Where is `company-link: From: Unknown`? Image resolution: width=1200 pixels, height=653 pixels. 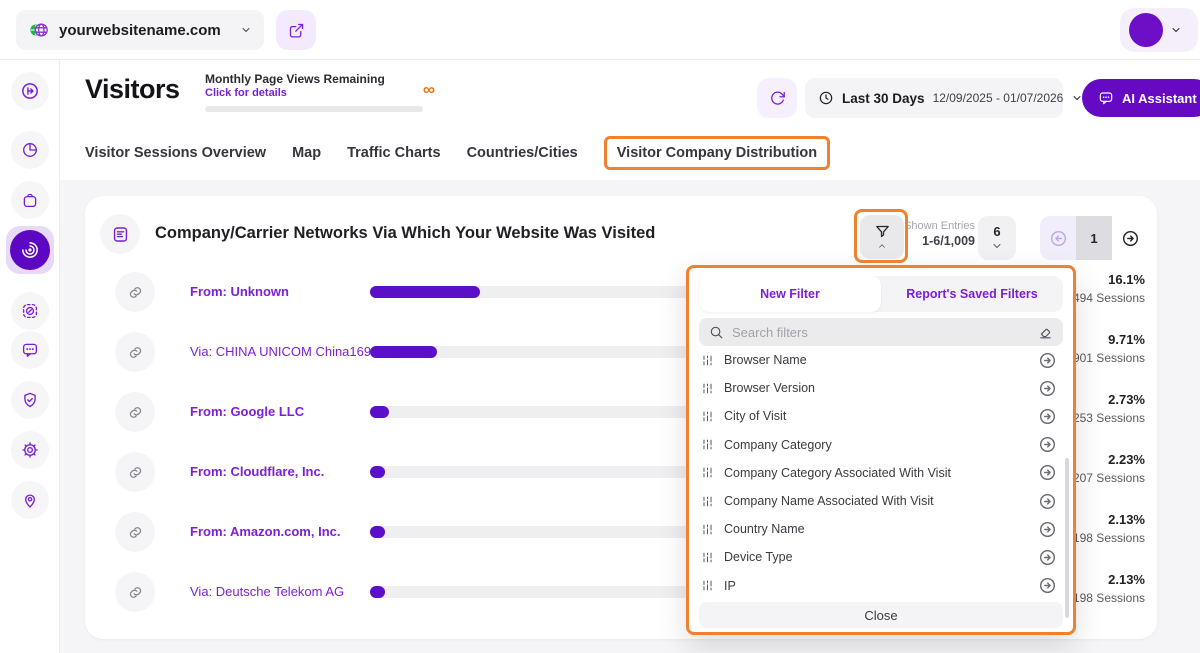 company-link: From: Unknown is located at coordinates (239, 291).